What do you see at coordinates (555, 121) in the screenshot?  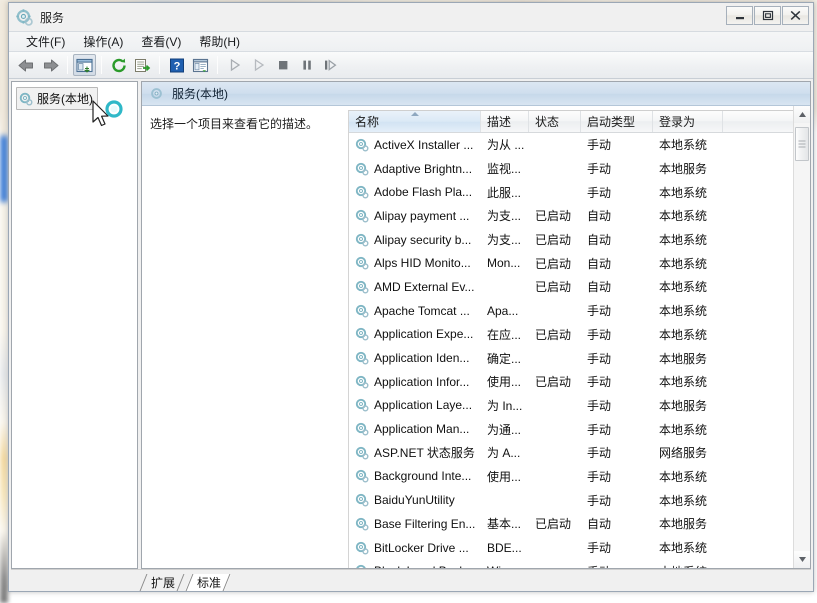 I see `column-status: 状态` at bounding box center [555, 121].